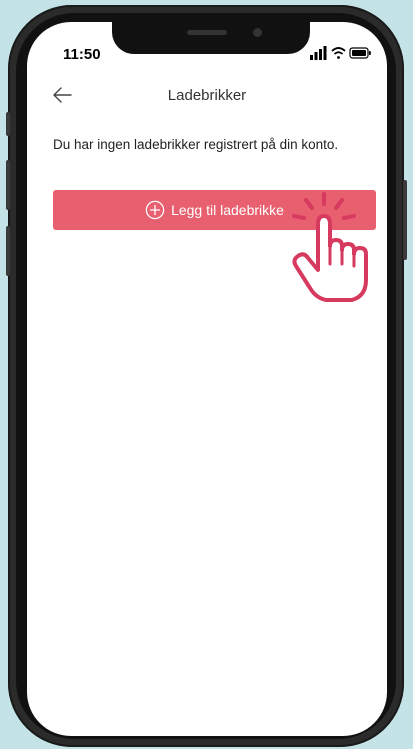 This screenshot has height=749, width=413. I want to click on phone-side-button-volume-down, so click(8, 251).